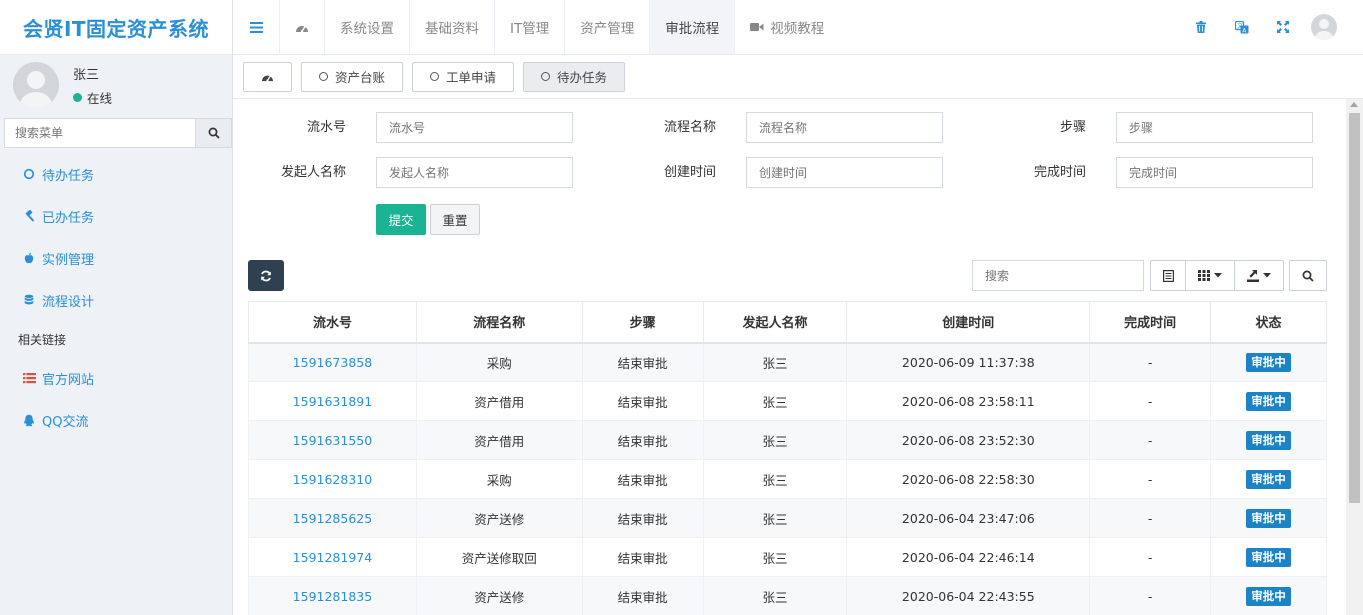  Describe the element at coordinates (471, 77) in the screenshot. I see `tab-label: 工单申请` at that location.